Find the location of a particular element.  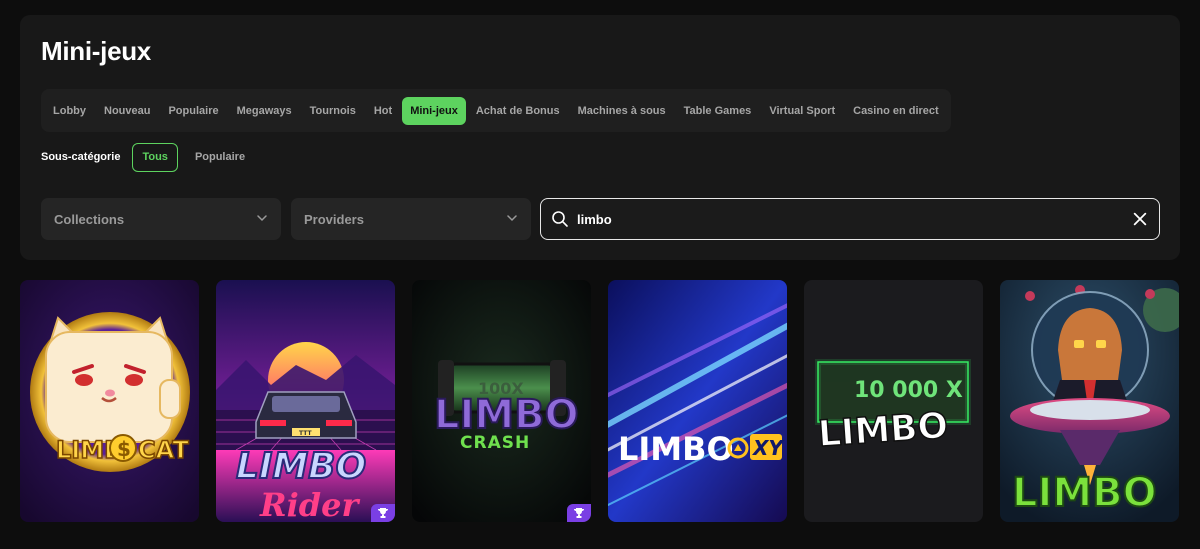

tab-tournois: Tournois is located at coordinates (333, 111).